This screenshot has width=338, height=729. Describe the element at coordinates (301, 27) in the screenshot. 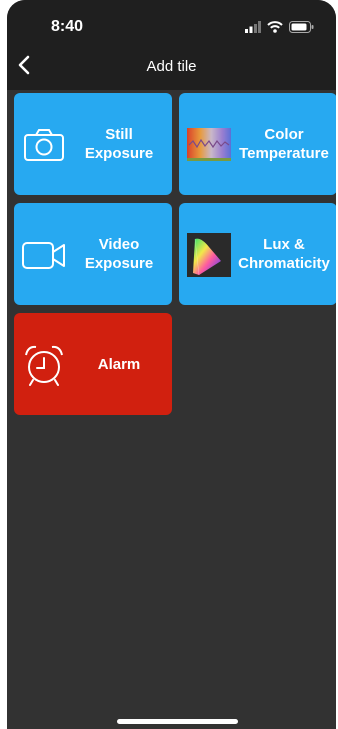

I see `battery-icon` at that location.